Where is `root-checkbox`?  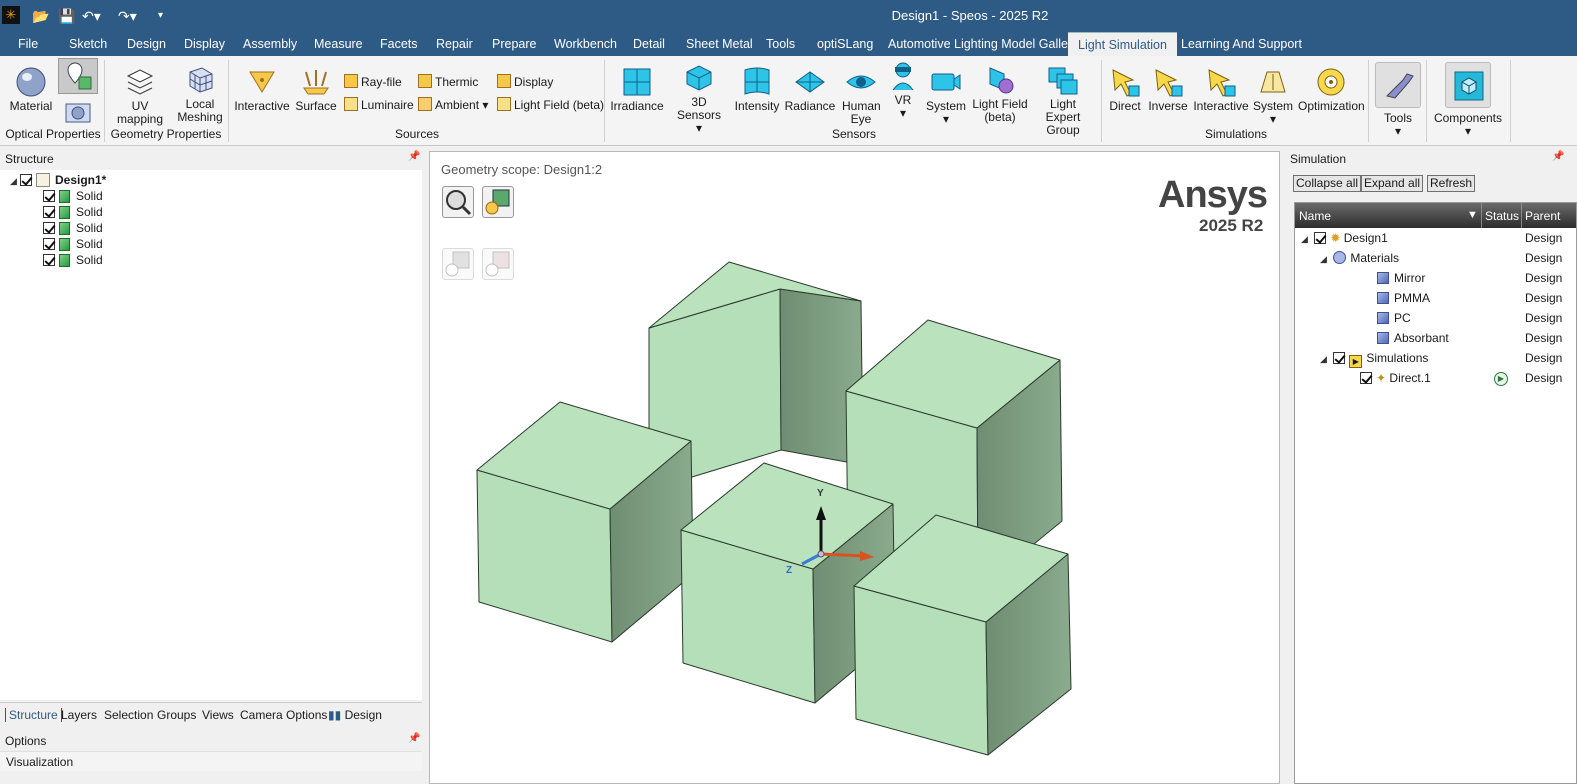 root-checkbox is located at coordinates (26, 180).